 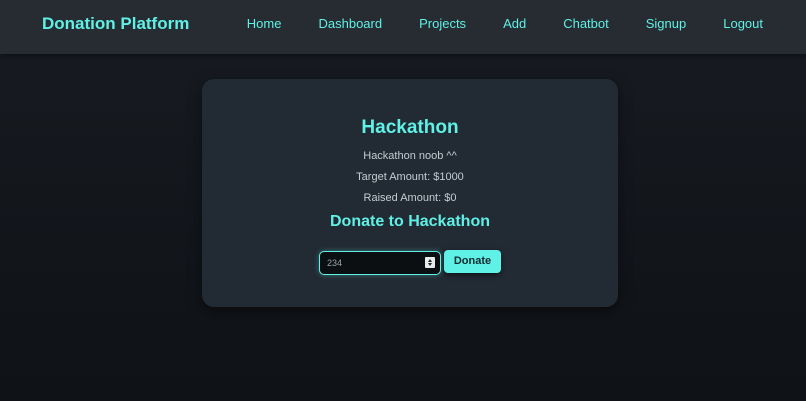 What do you see at coordinates (410, 156) in the screenshot?
I see `project-description: Hackathon noob ^^` at bounding box center [410, 156].